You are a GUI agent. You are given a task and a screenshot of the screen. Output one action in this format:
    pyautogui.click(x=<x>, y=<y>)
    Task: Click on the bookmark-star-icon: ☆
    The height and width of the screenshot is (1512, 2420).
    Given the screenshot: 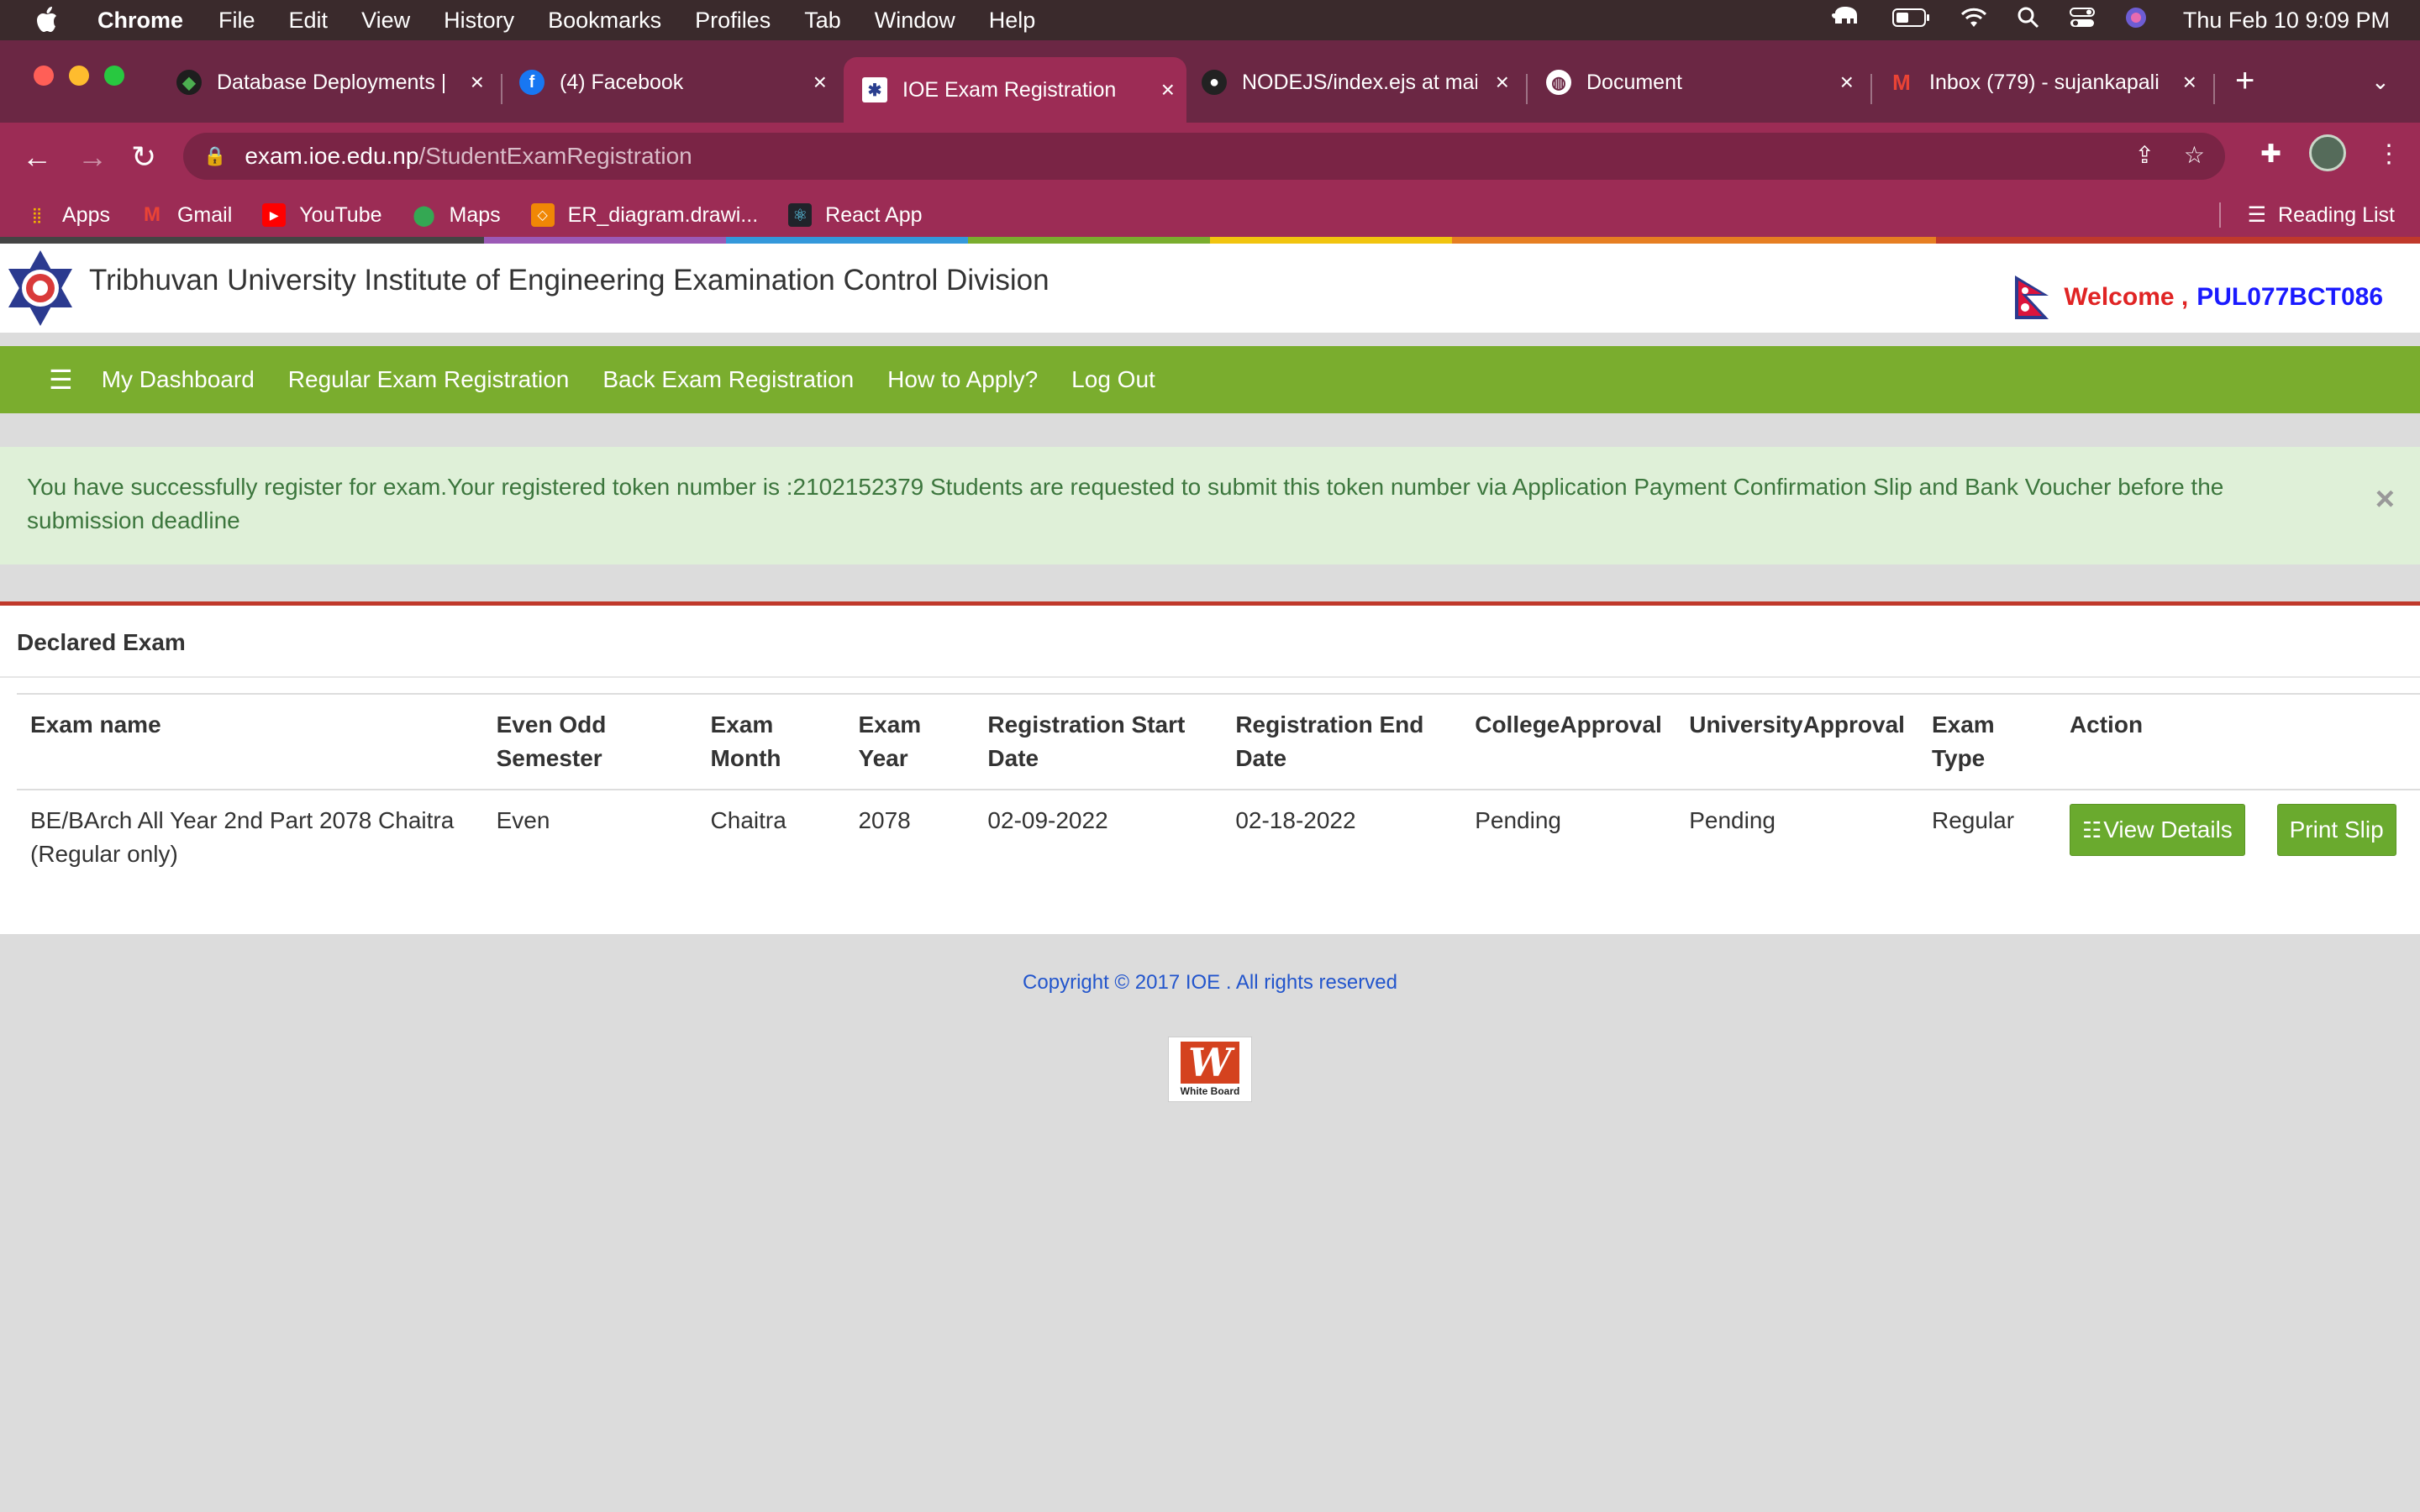 What is the action you would take?
    pyautogui.click(x=2194, y=155)
    